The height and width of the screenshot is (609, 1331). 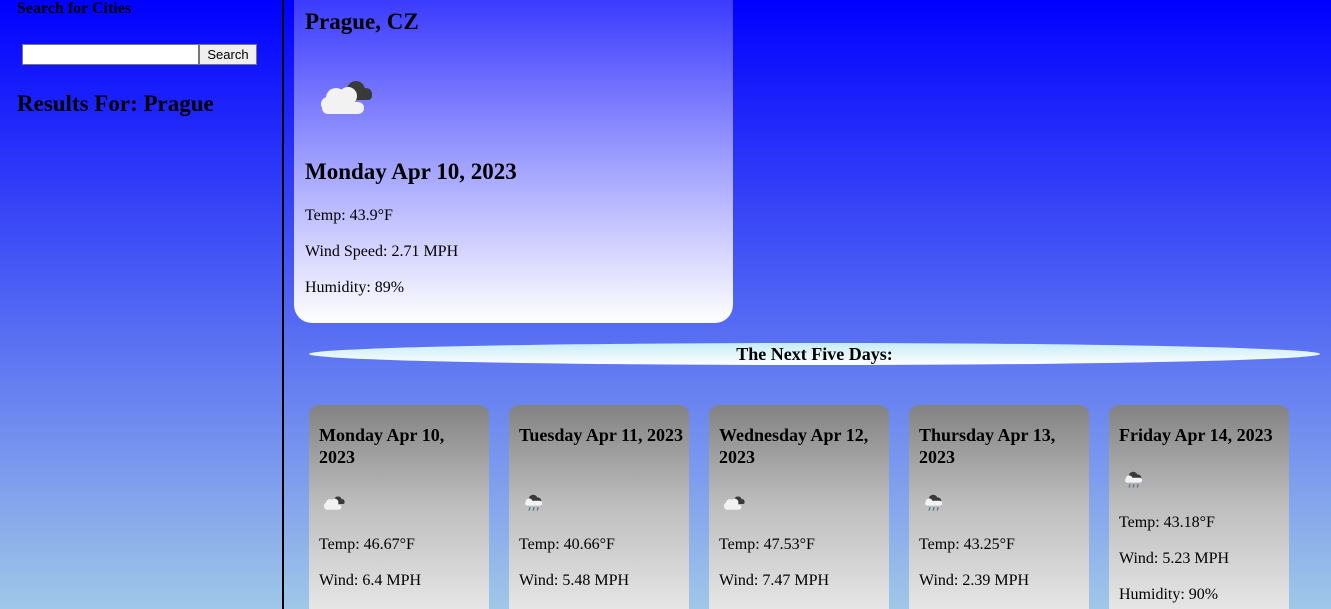 I want to click on current-date: Monday Apr 10, 2023, so click(x=411, y=171).